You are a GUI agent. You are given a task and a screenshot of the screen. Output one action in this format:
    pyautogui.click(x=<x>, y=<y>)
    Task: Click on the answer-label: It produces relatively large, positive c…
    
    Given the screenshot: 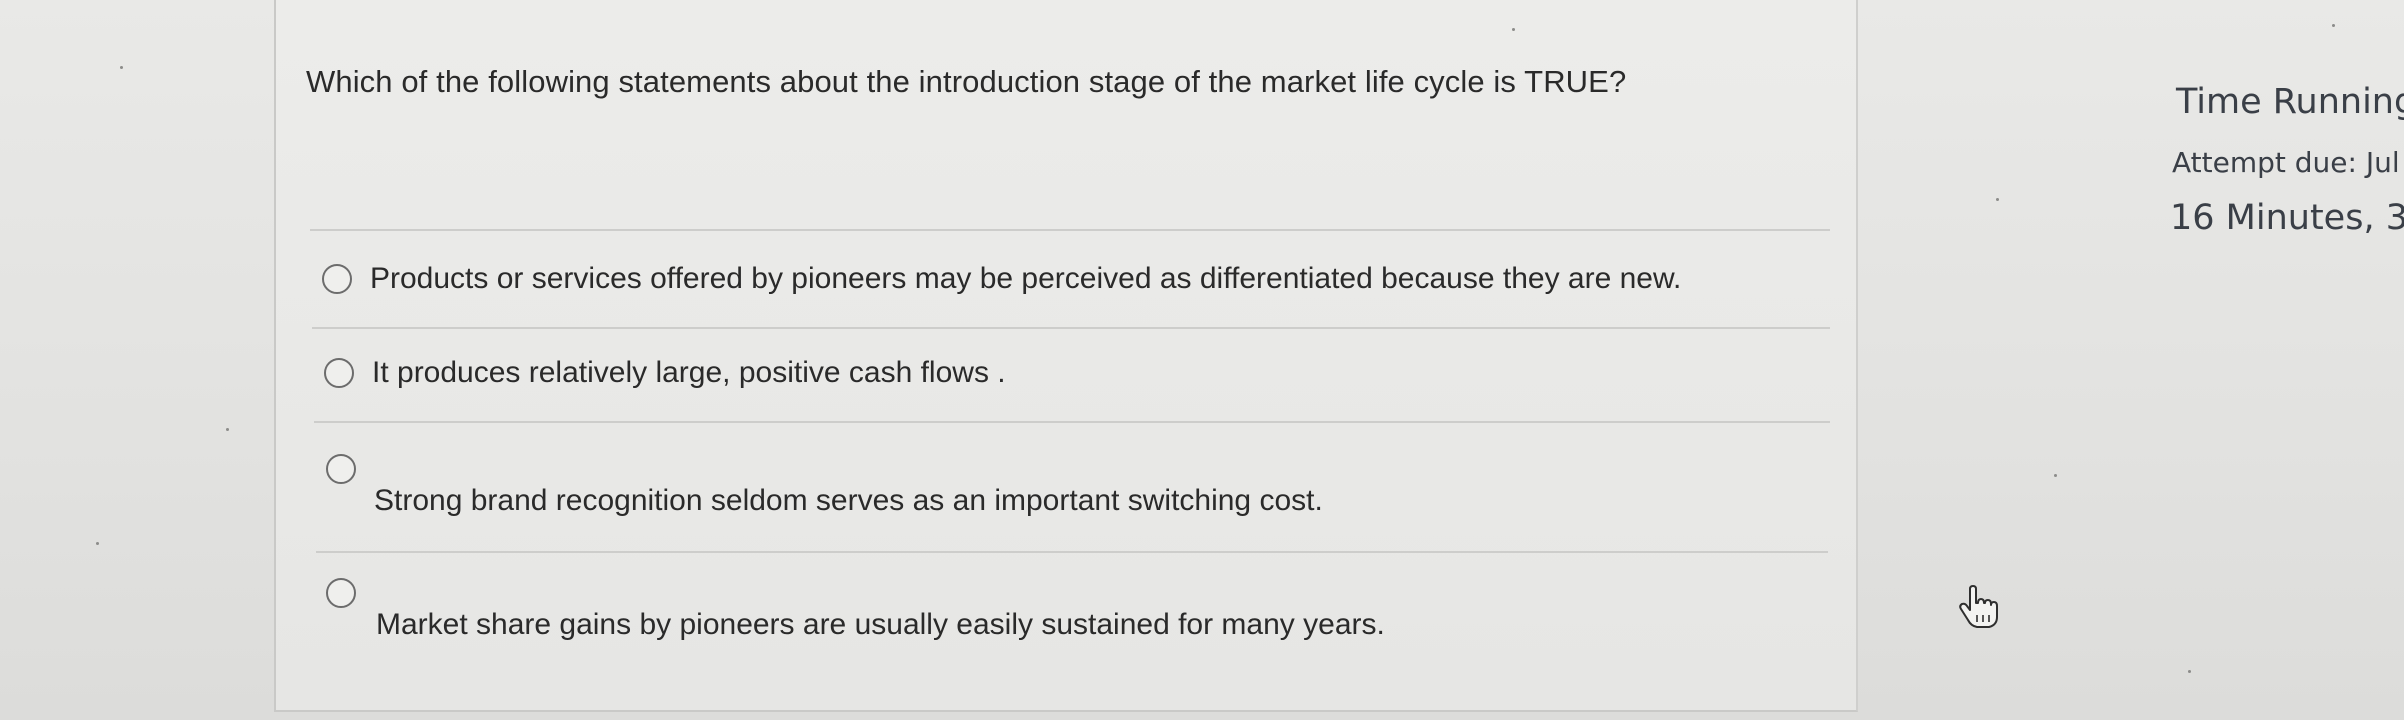 What is the action you would take?
    pyautogui.click(x=689, y=373)
    